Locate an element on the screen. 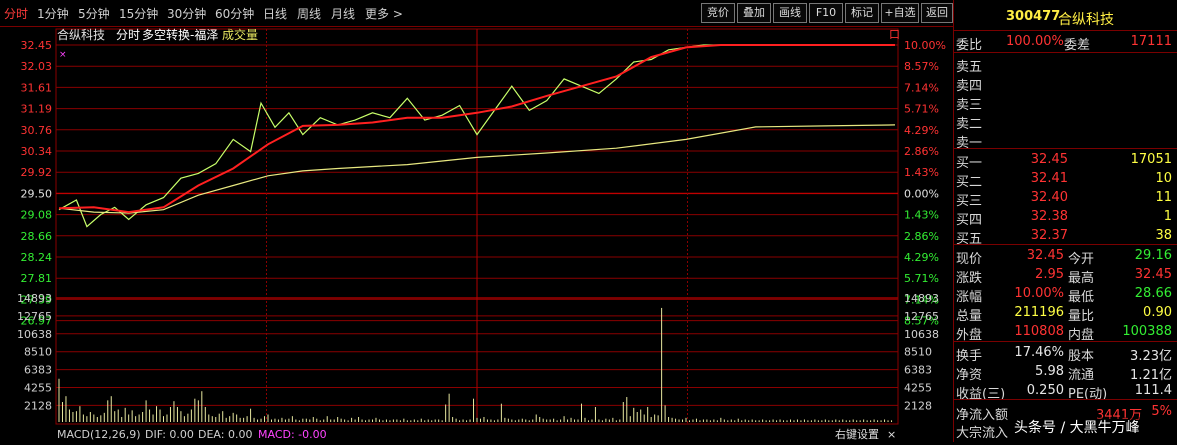 Image resolution: width=1177 pixels, height=445 pixels. fundamental-label: 换手 is located at coordinates (969, 356).